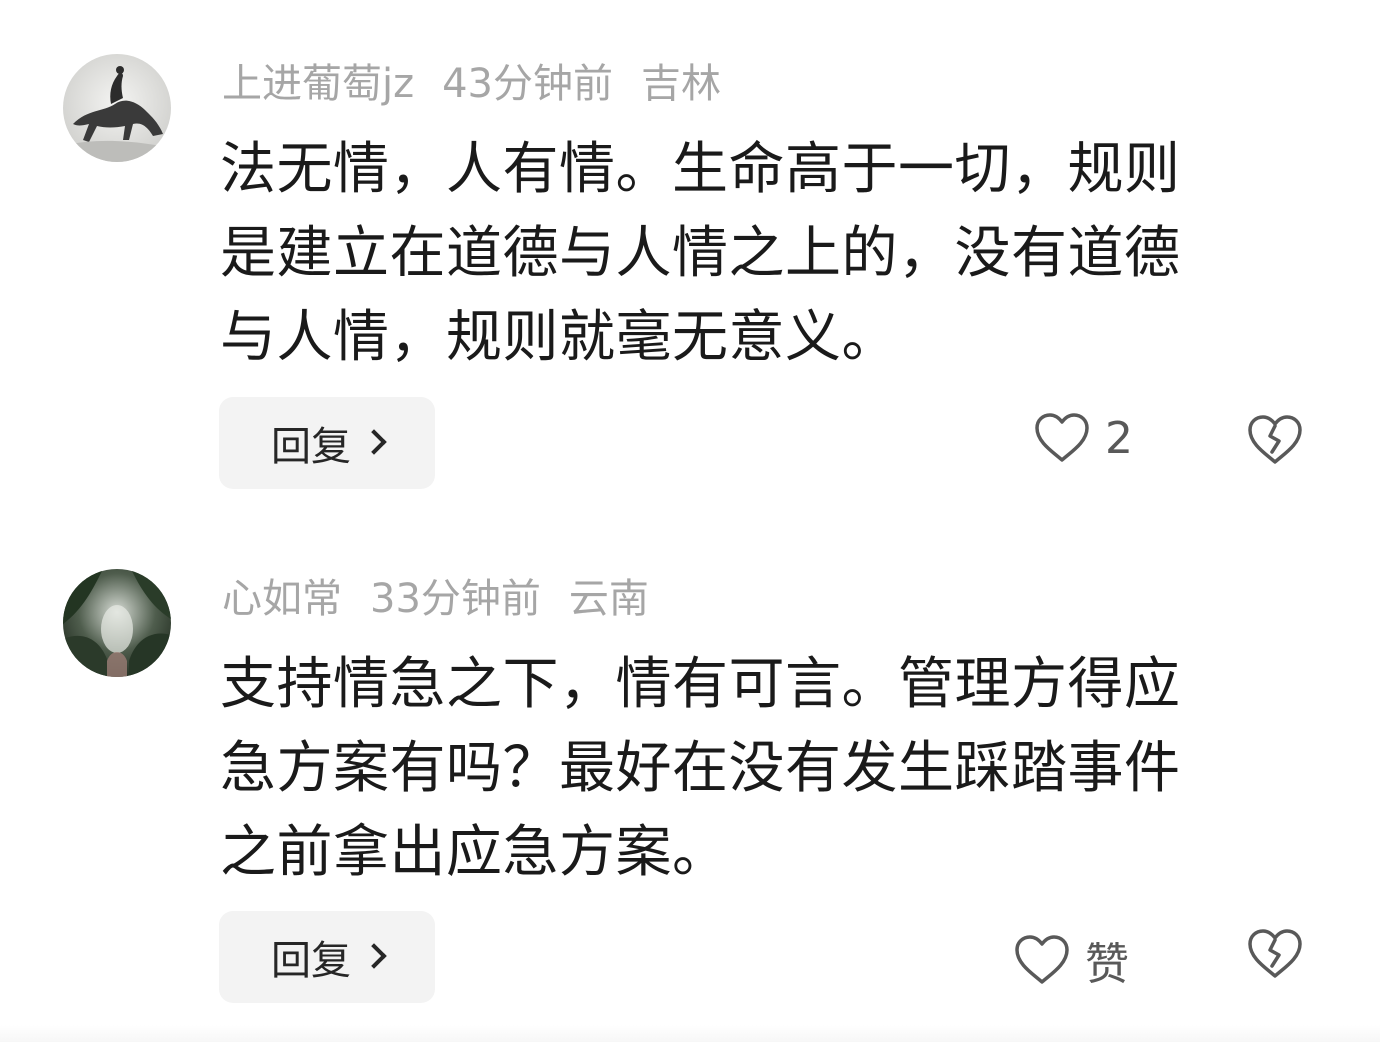 Image resolution: width=1380 pixels, height=1042 pixels. What do you see at coordinates (1071, 960) in the screenshot?
I see `like-button: 赞` at bounding box center [1071, 960].